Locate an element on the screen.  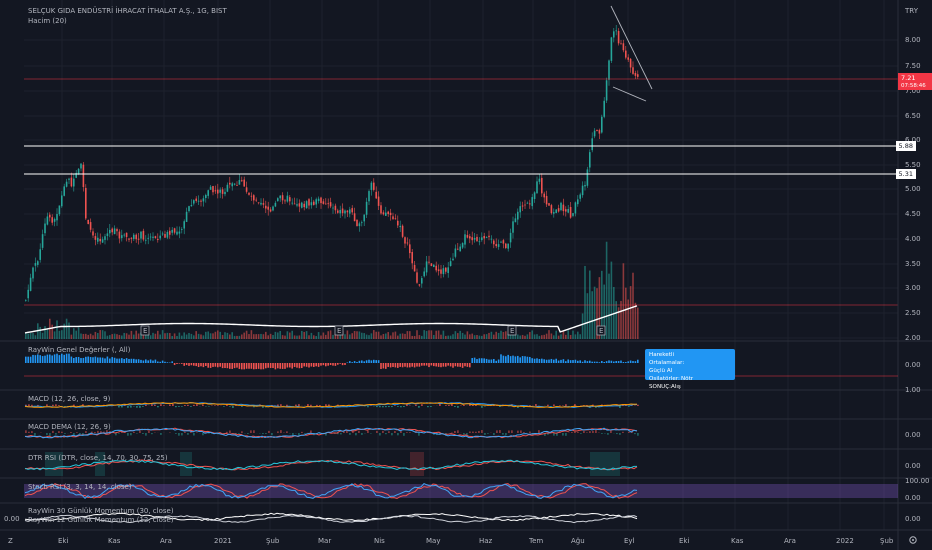
indicator-title-macd: MACD (12, 26, close, 9) is located at coordinates (69, 399).